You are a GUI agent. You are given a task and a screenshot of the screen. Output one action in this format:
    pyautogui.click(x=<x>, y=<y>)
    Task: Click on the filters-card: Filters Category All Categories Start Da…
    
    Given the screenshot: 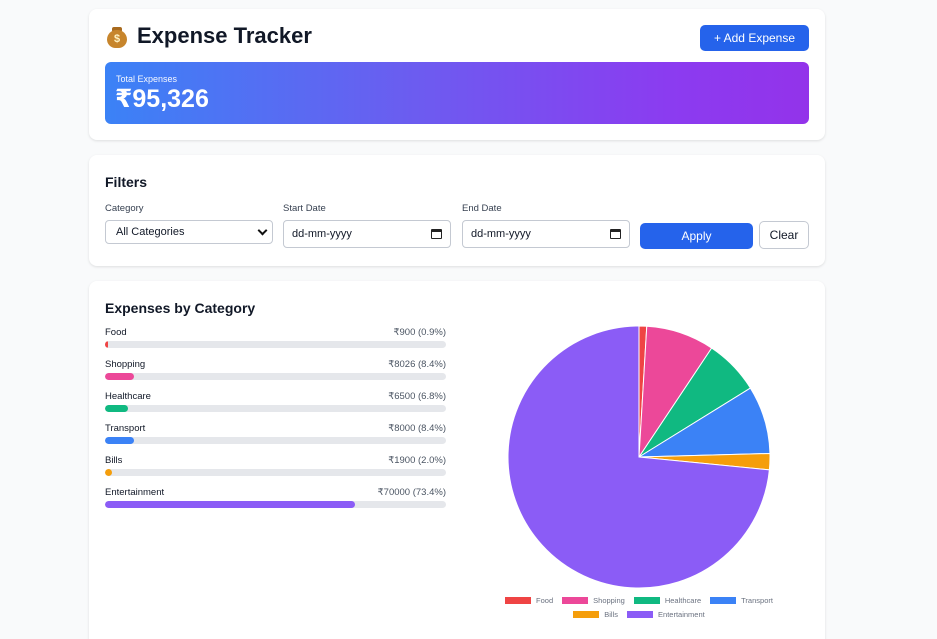 What is the action you would take?
    pyautogui.click(x=457, y=210)
    